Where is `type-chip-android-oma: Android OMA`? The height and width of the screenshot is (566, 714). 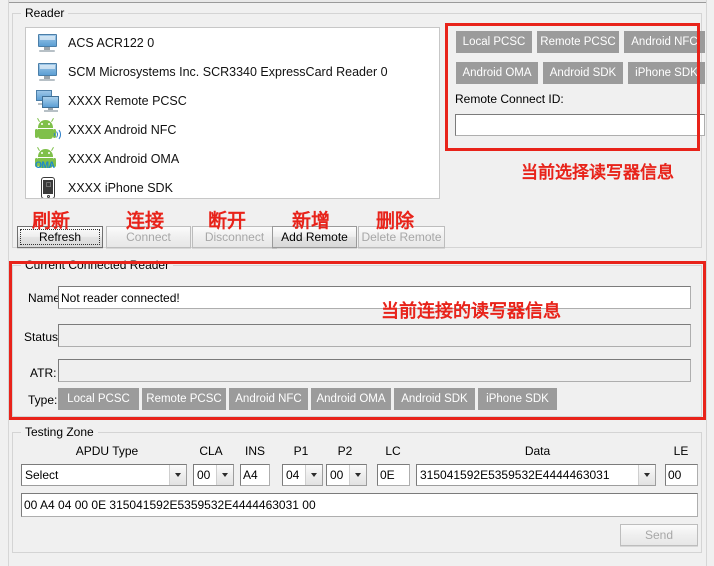 type-chip-android-oma: Android OMA is located at coordinates (351, 399).